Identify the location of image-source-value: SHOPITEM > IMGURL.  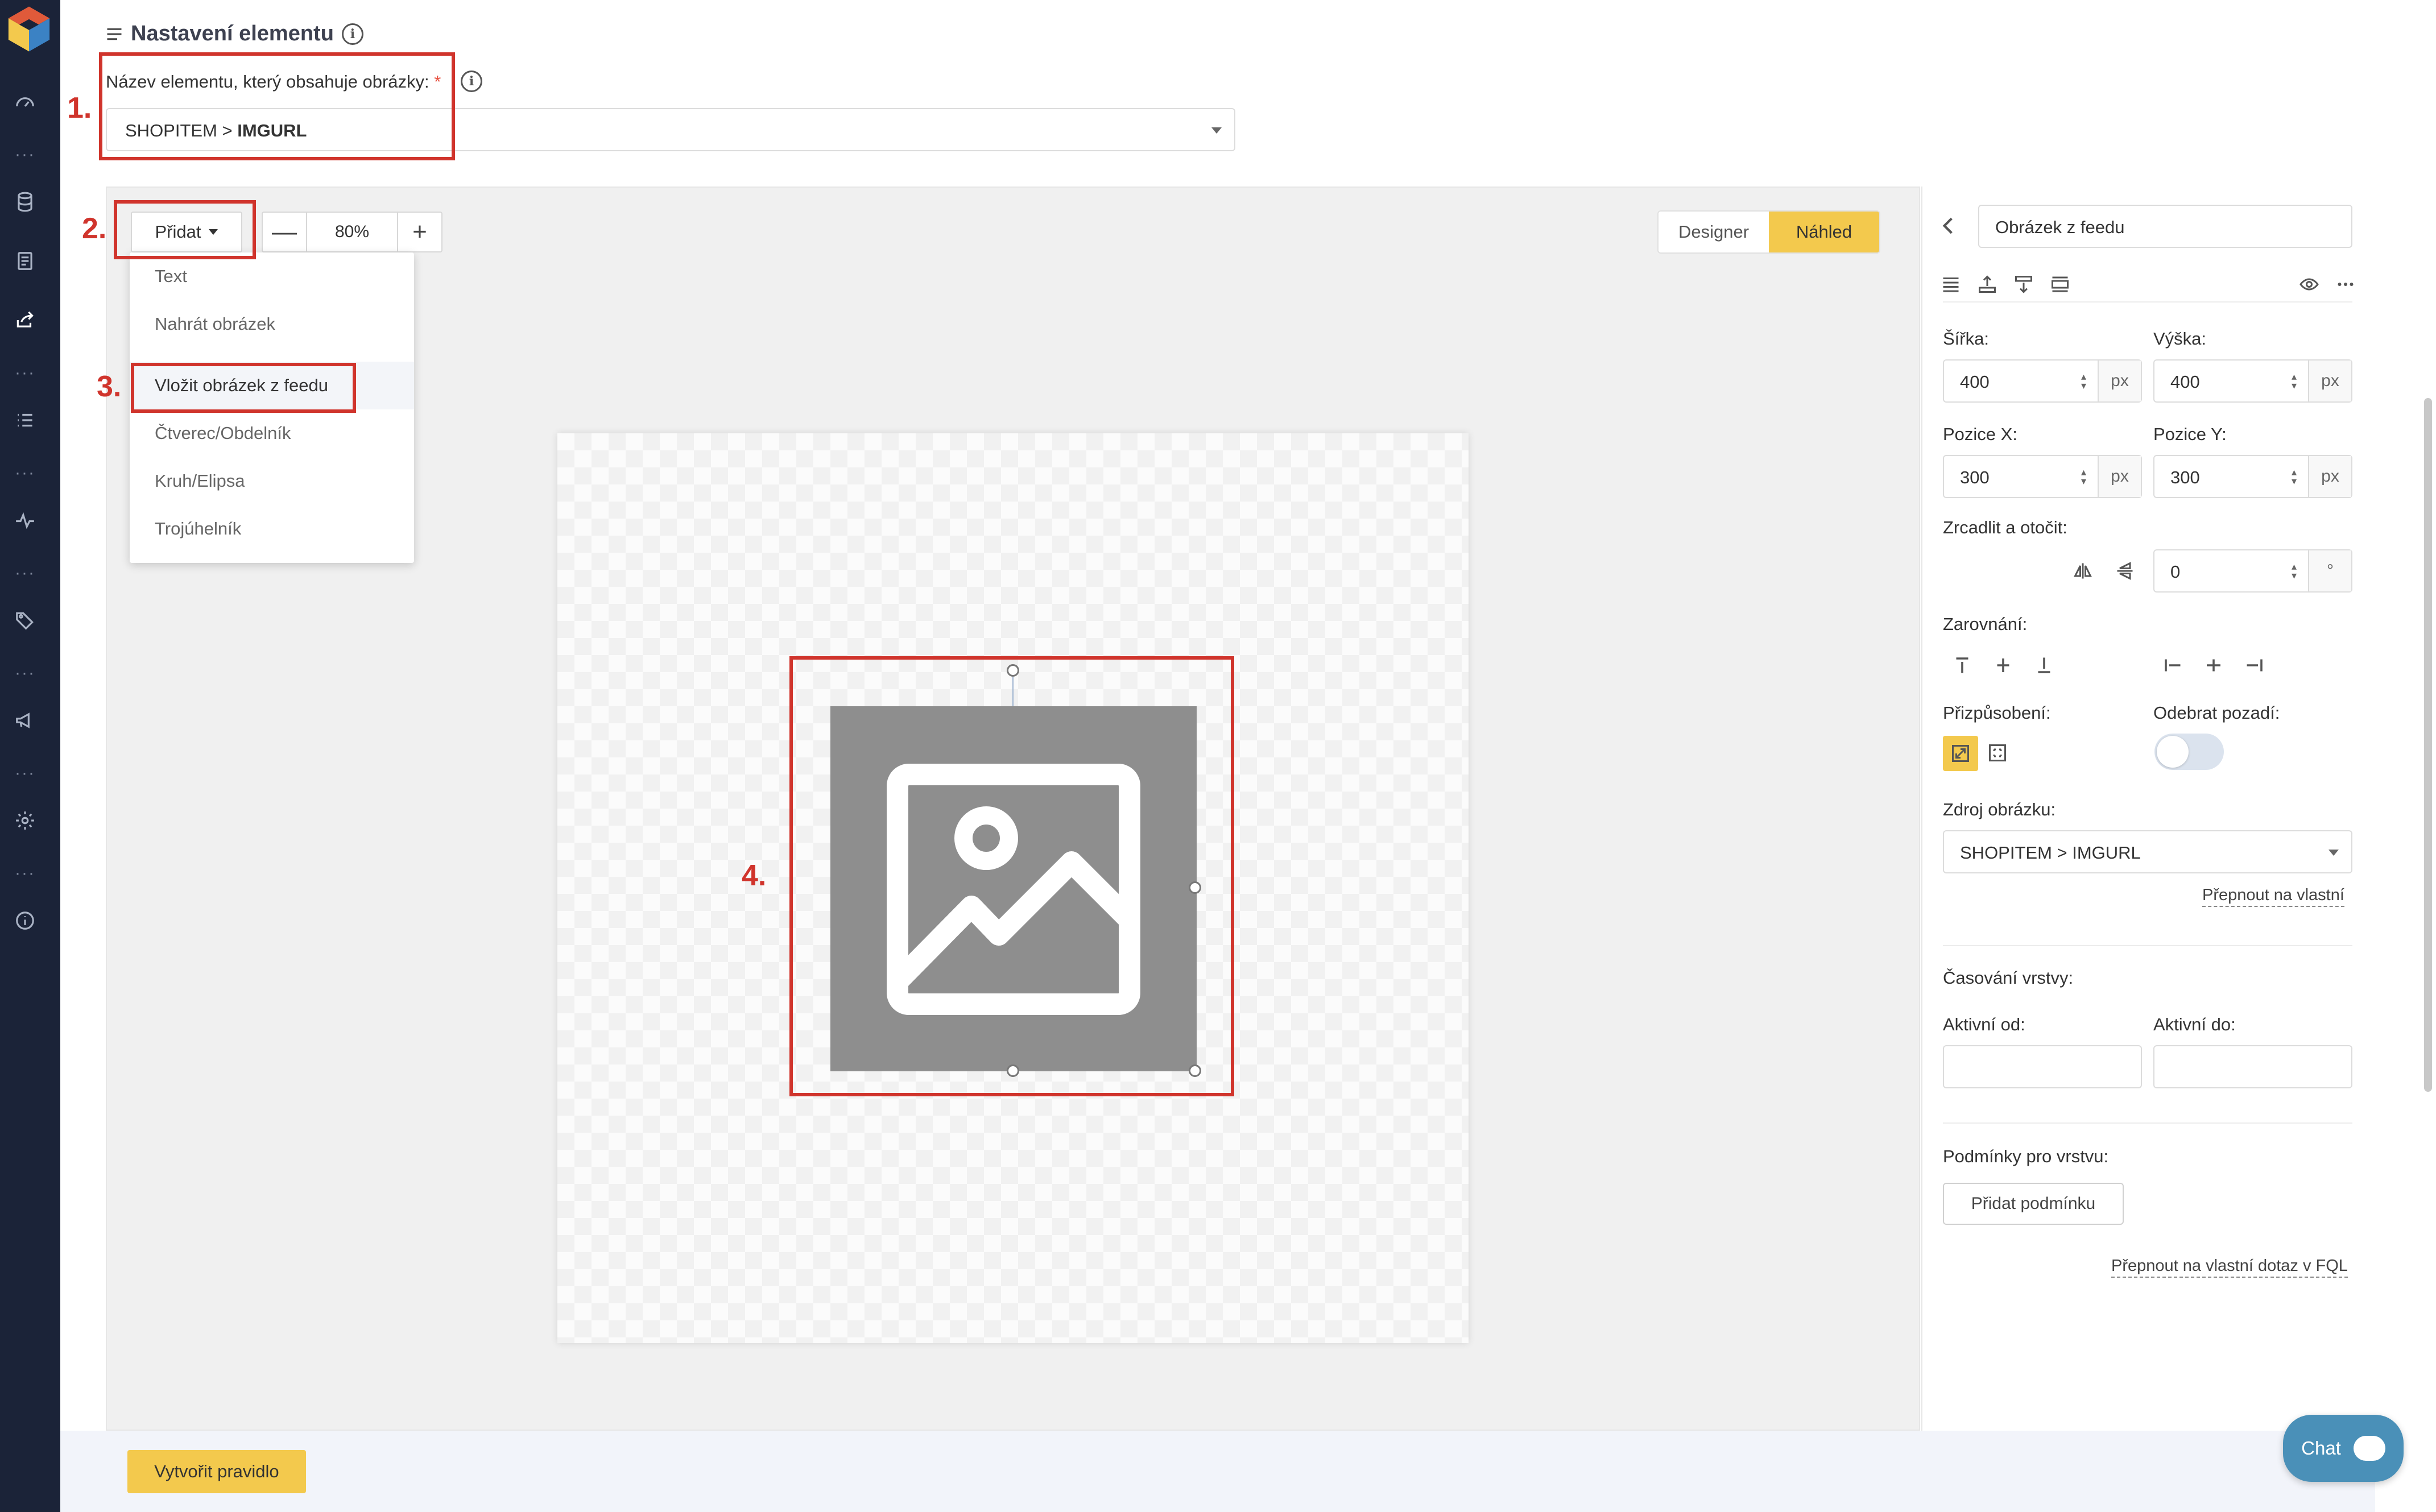
(2050, 853).